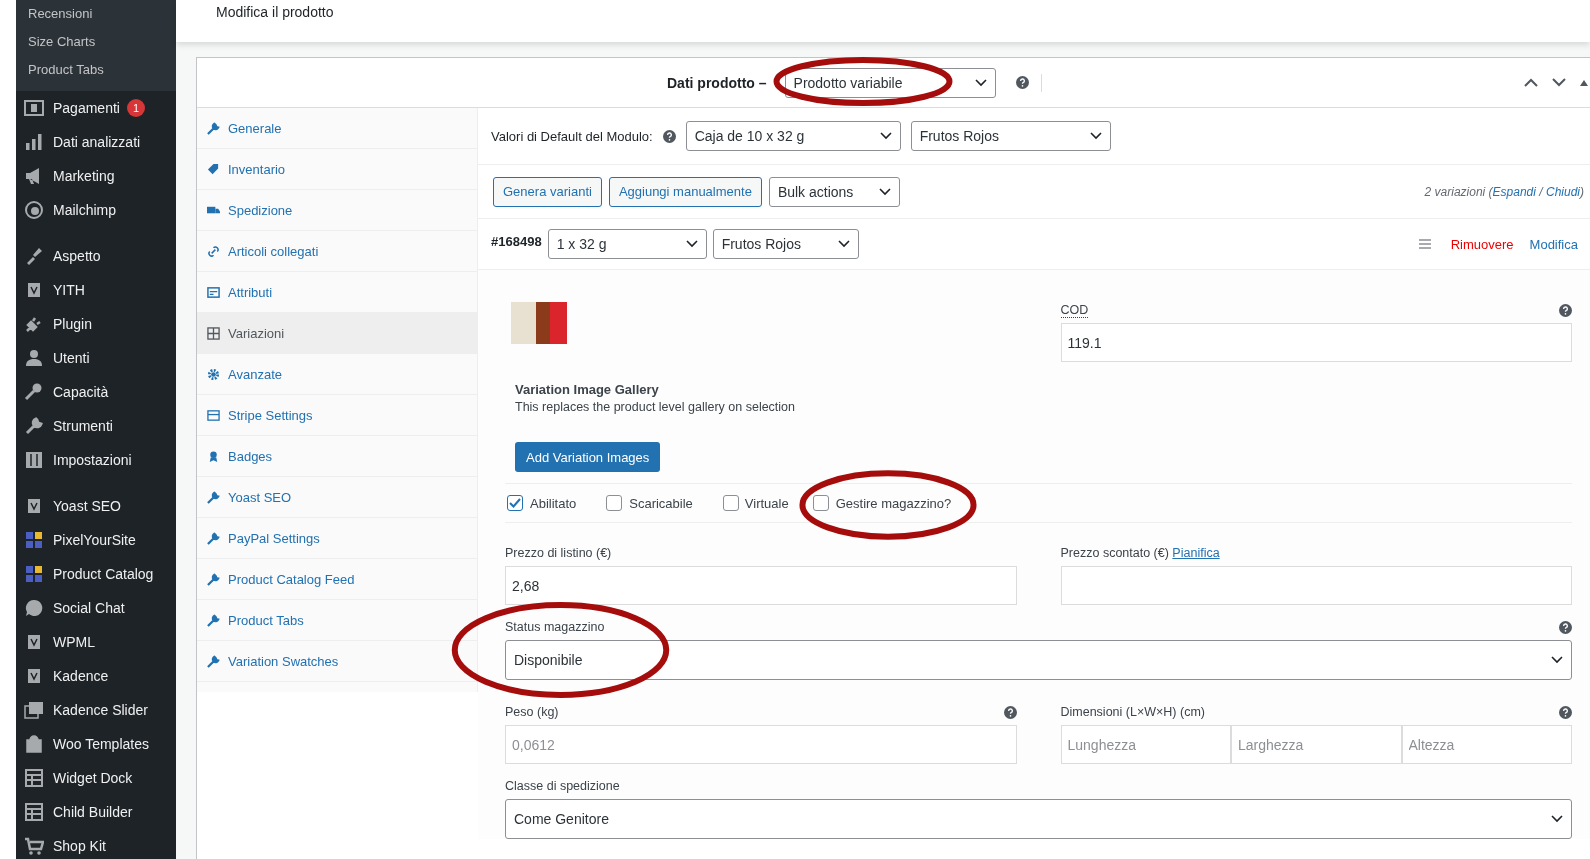 Image resolution: width=1590 pixels, height=859 pixels. I want to click on product-data-tab: Avanzate, so click(337, 374).